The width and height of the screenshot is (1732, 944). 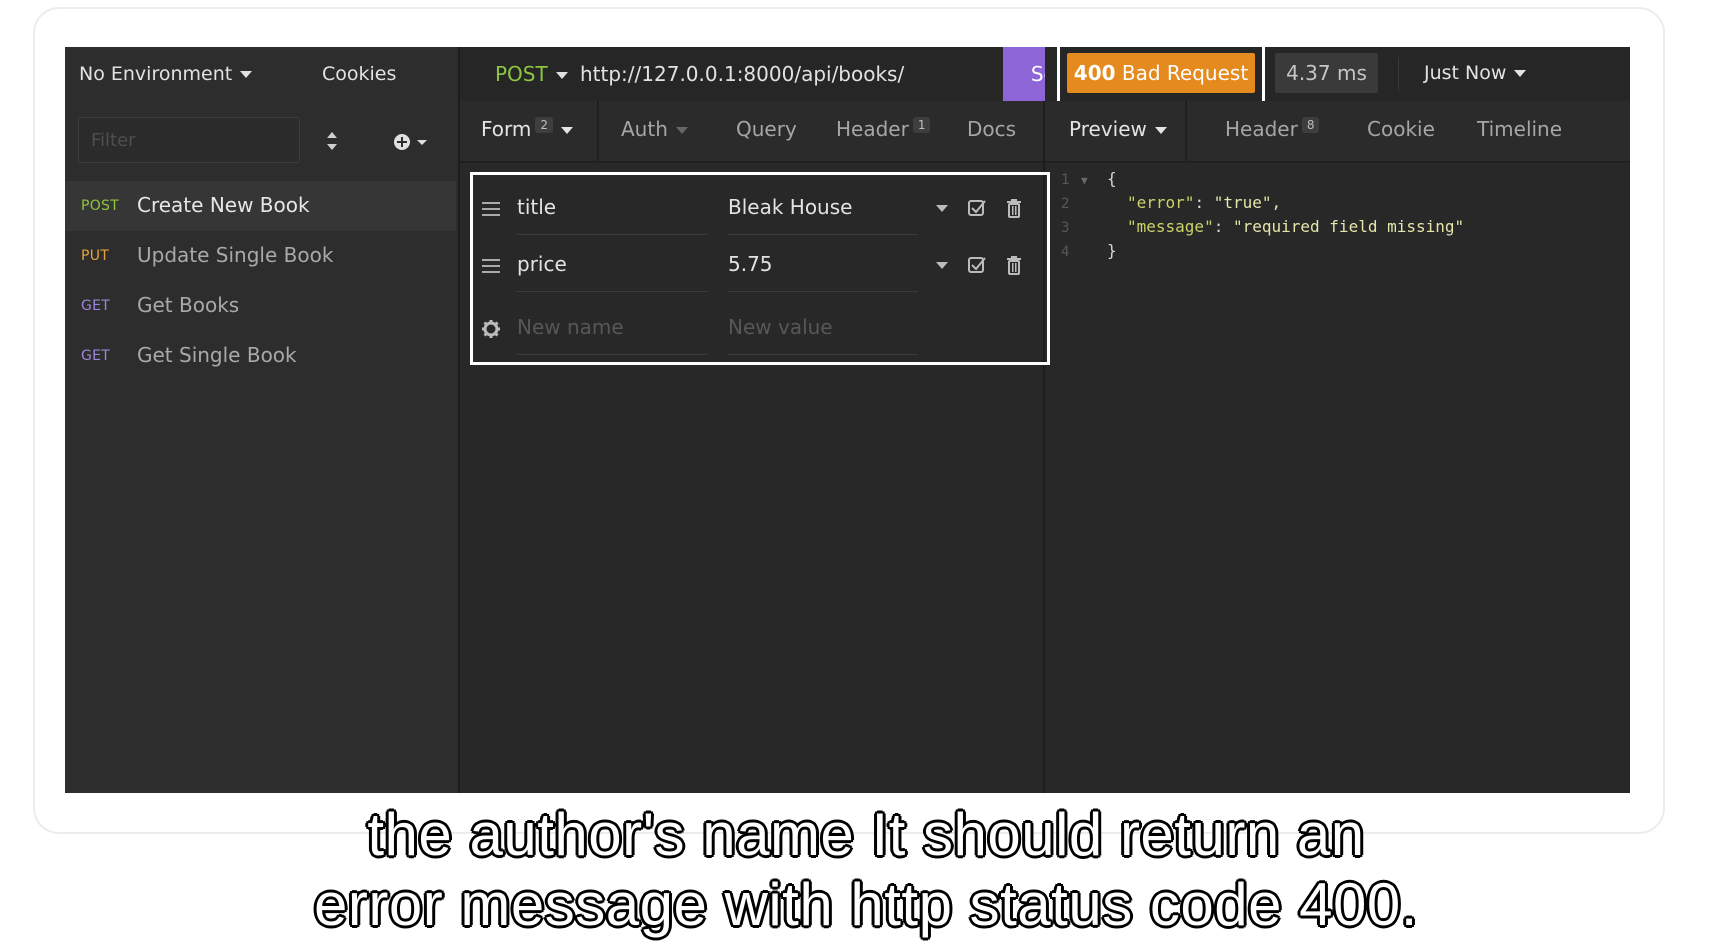 What do you see at coordinates (742, 74) in the screenshot?
I see `url-input: http://127.0.0.1:8000/api/books/` at bounding box center [742, 74].